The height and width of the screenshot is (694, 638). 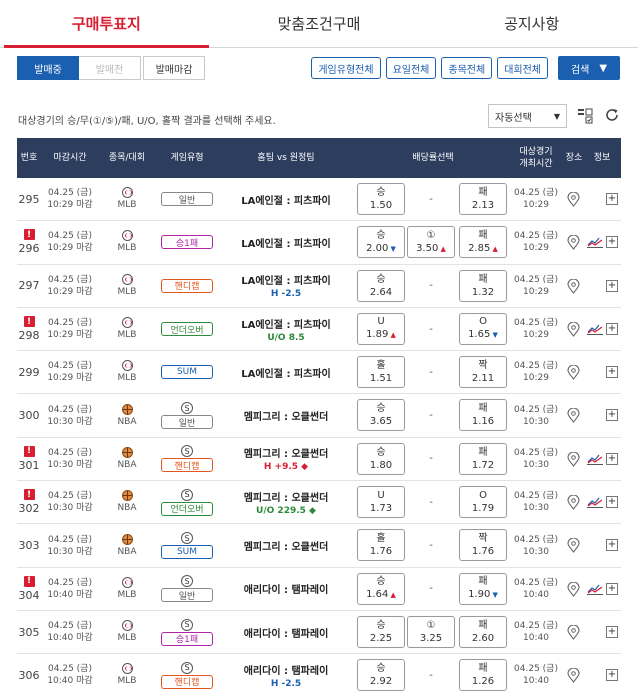 What do you see at coordinates (48, 68) in the screenshot?
I see `on-sale-tab: 발매중` at bounding box center [48, 68].